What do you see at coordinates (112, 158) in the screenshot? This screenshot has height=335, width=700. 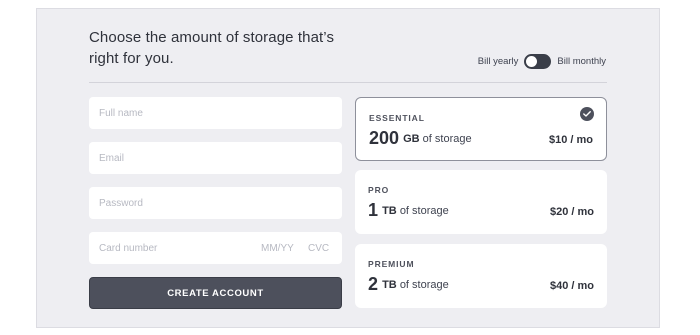 I see `email-placeholder: Email` at bounding box center [112, 158].